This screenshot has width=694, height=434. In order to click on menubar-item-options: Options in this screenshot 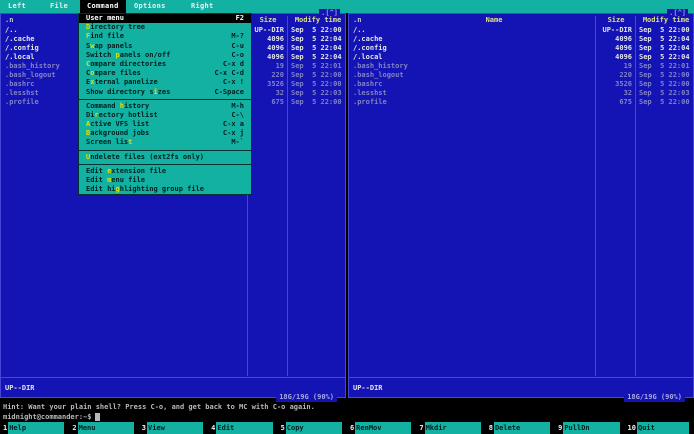, I will do `click(150, 6)`.